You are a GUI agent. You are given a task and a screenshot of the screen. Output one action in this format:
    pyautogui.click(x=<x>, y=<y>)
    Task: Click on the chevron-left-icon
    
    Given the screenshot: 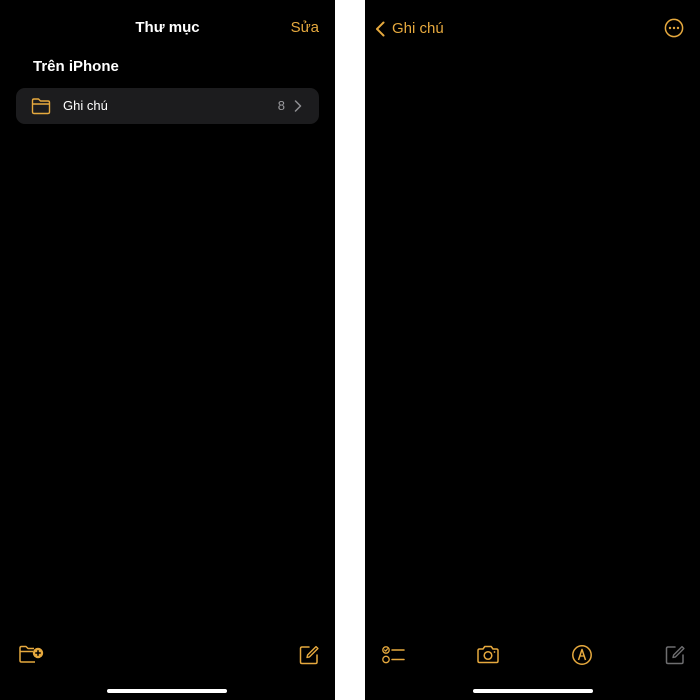 What is the action you would take?
    pyautogui.click(x=380, y=29)
    